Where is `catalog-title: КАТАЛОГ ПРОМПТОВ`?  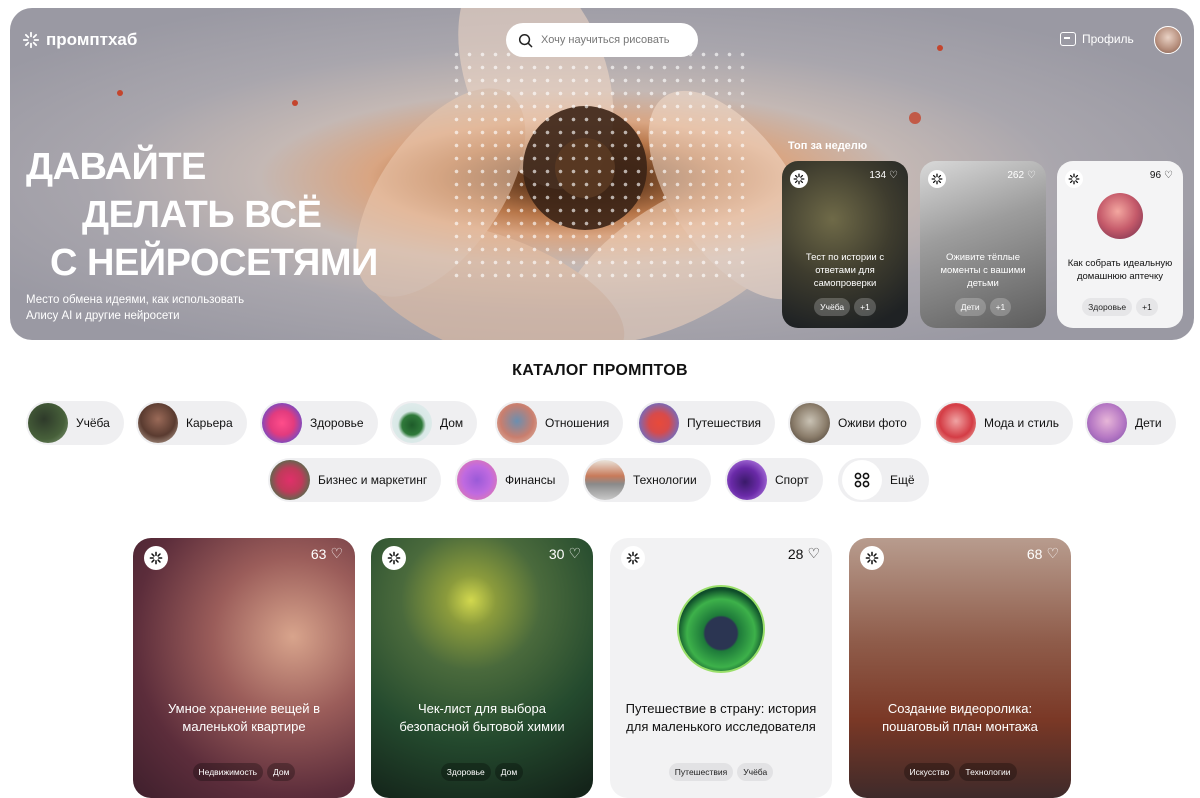 catalog-title: КАТАЛОГ ПРОМПТОВ is located at coordinates (600, 370).